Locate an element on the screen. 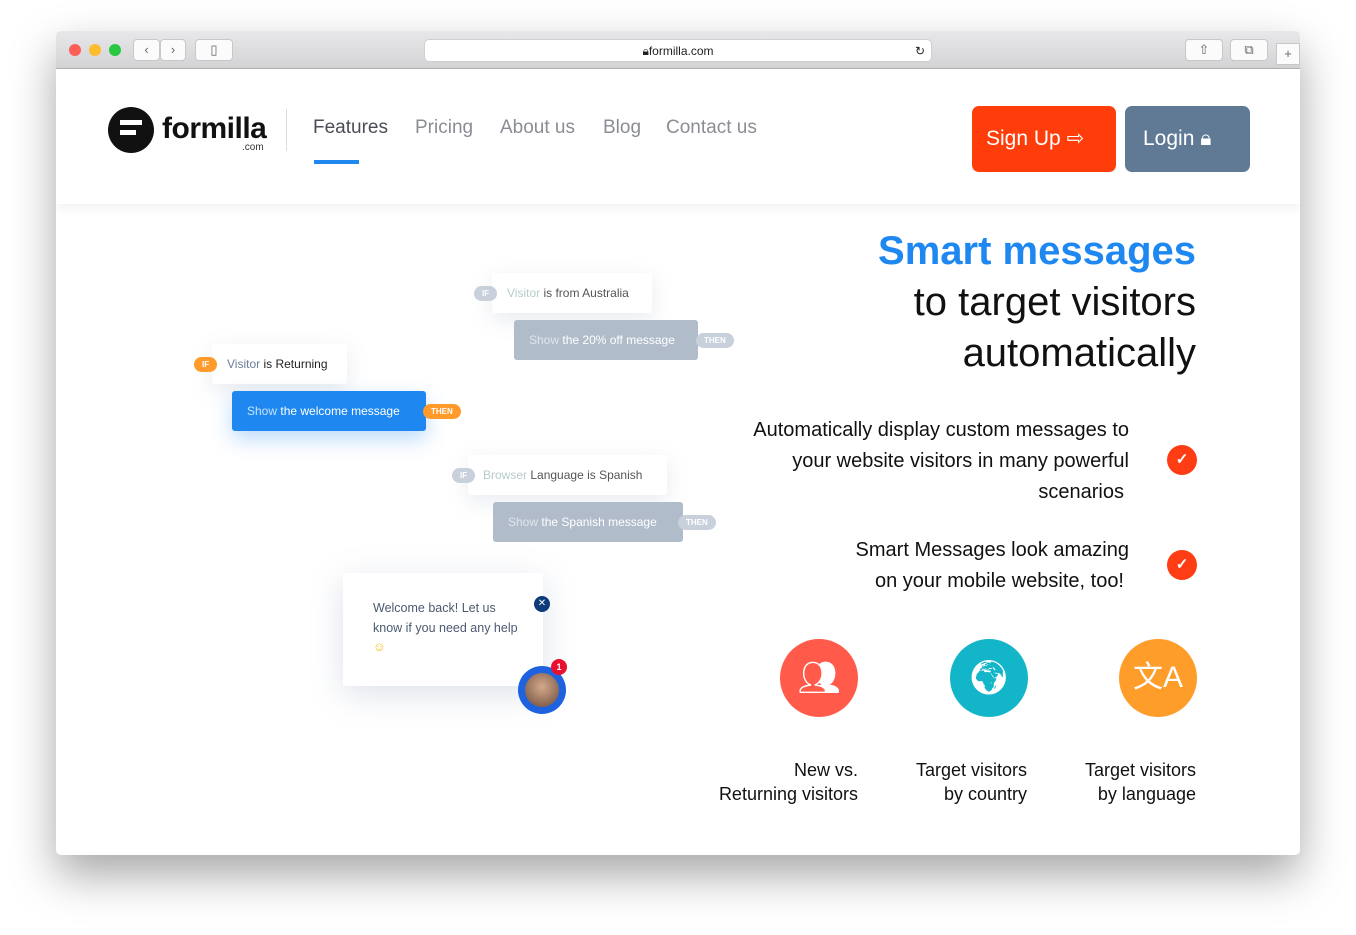  forward-button: › is located at coordinates (173, 50).